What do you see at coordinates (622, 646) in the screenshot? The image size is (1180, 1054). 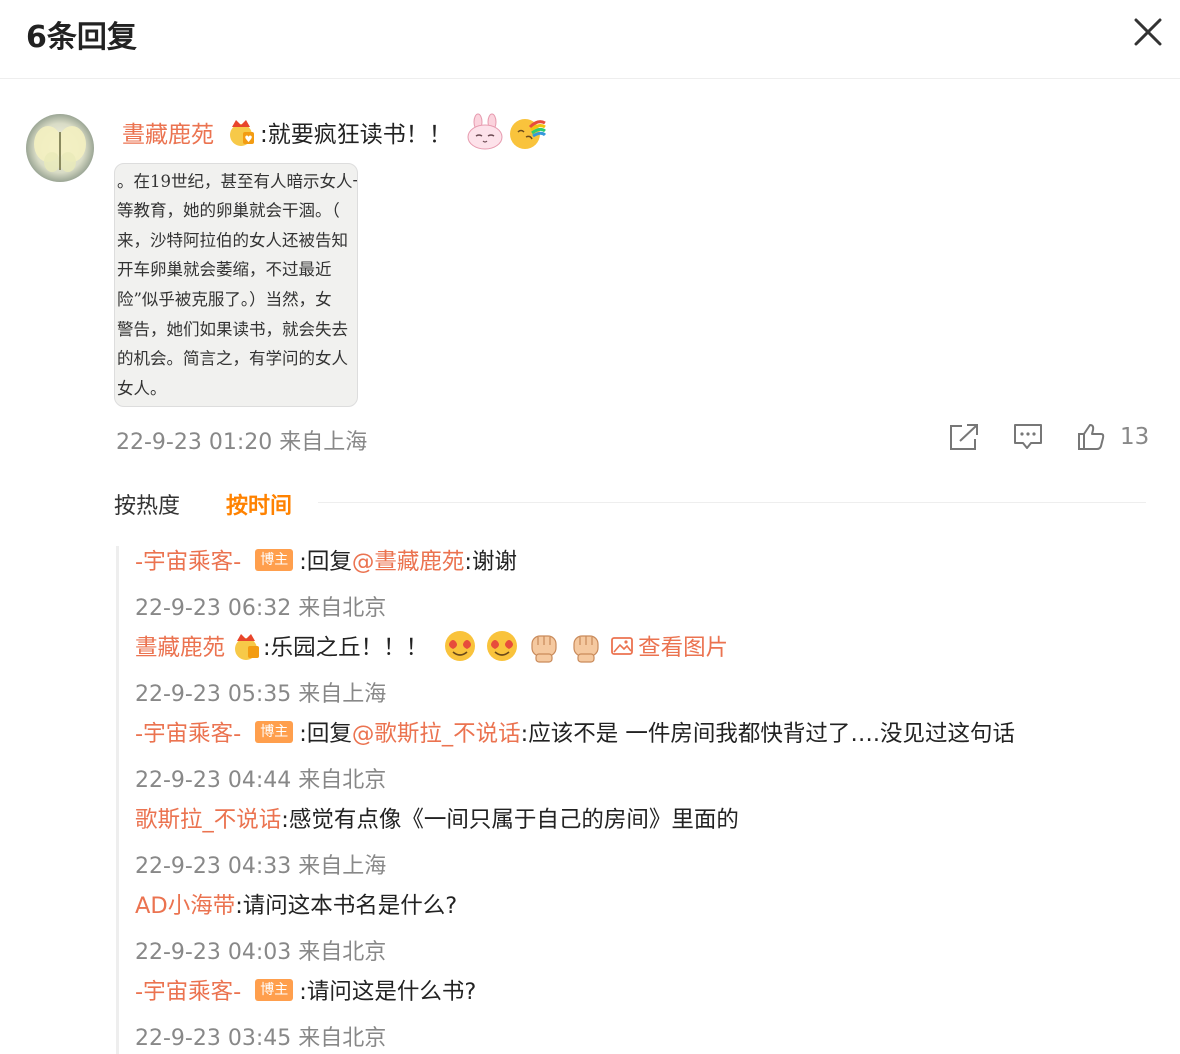 I see `image-icon` at bounding box center [622, 646].